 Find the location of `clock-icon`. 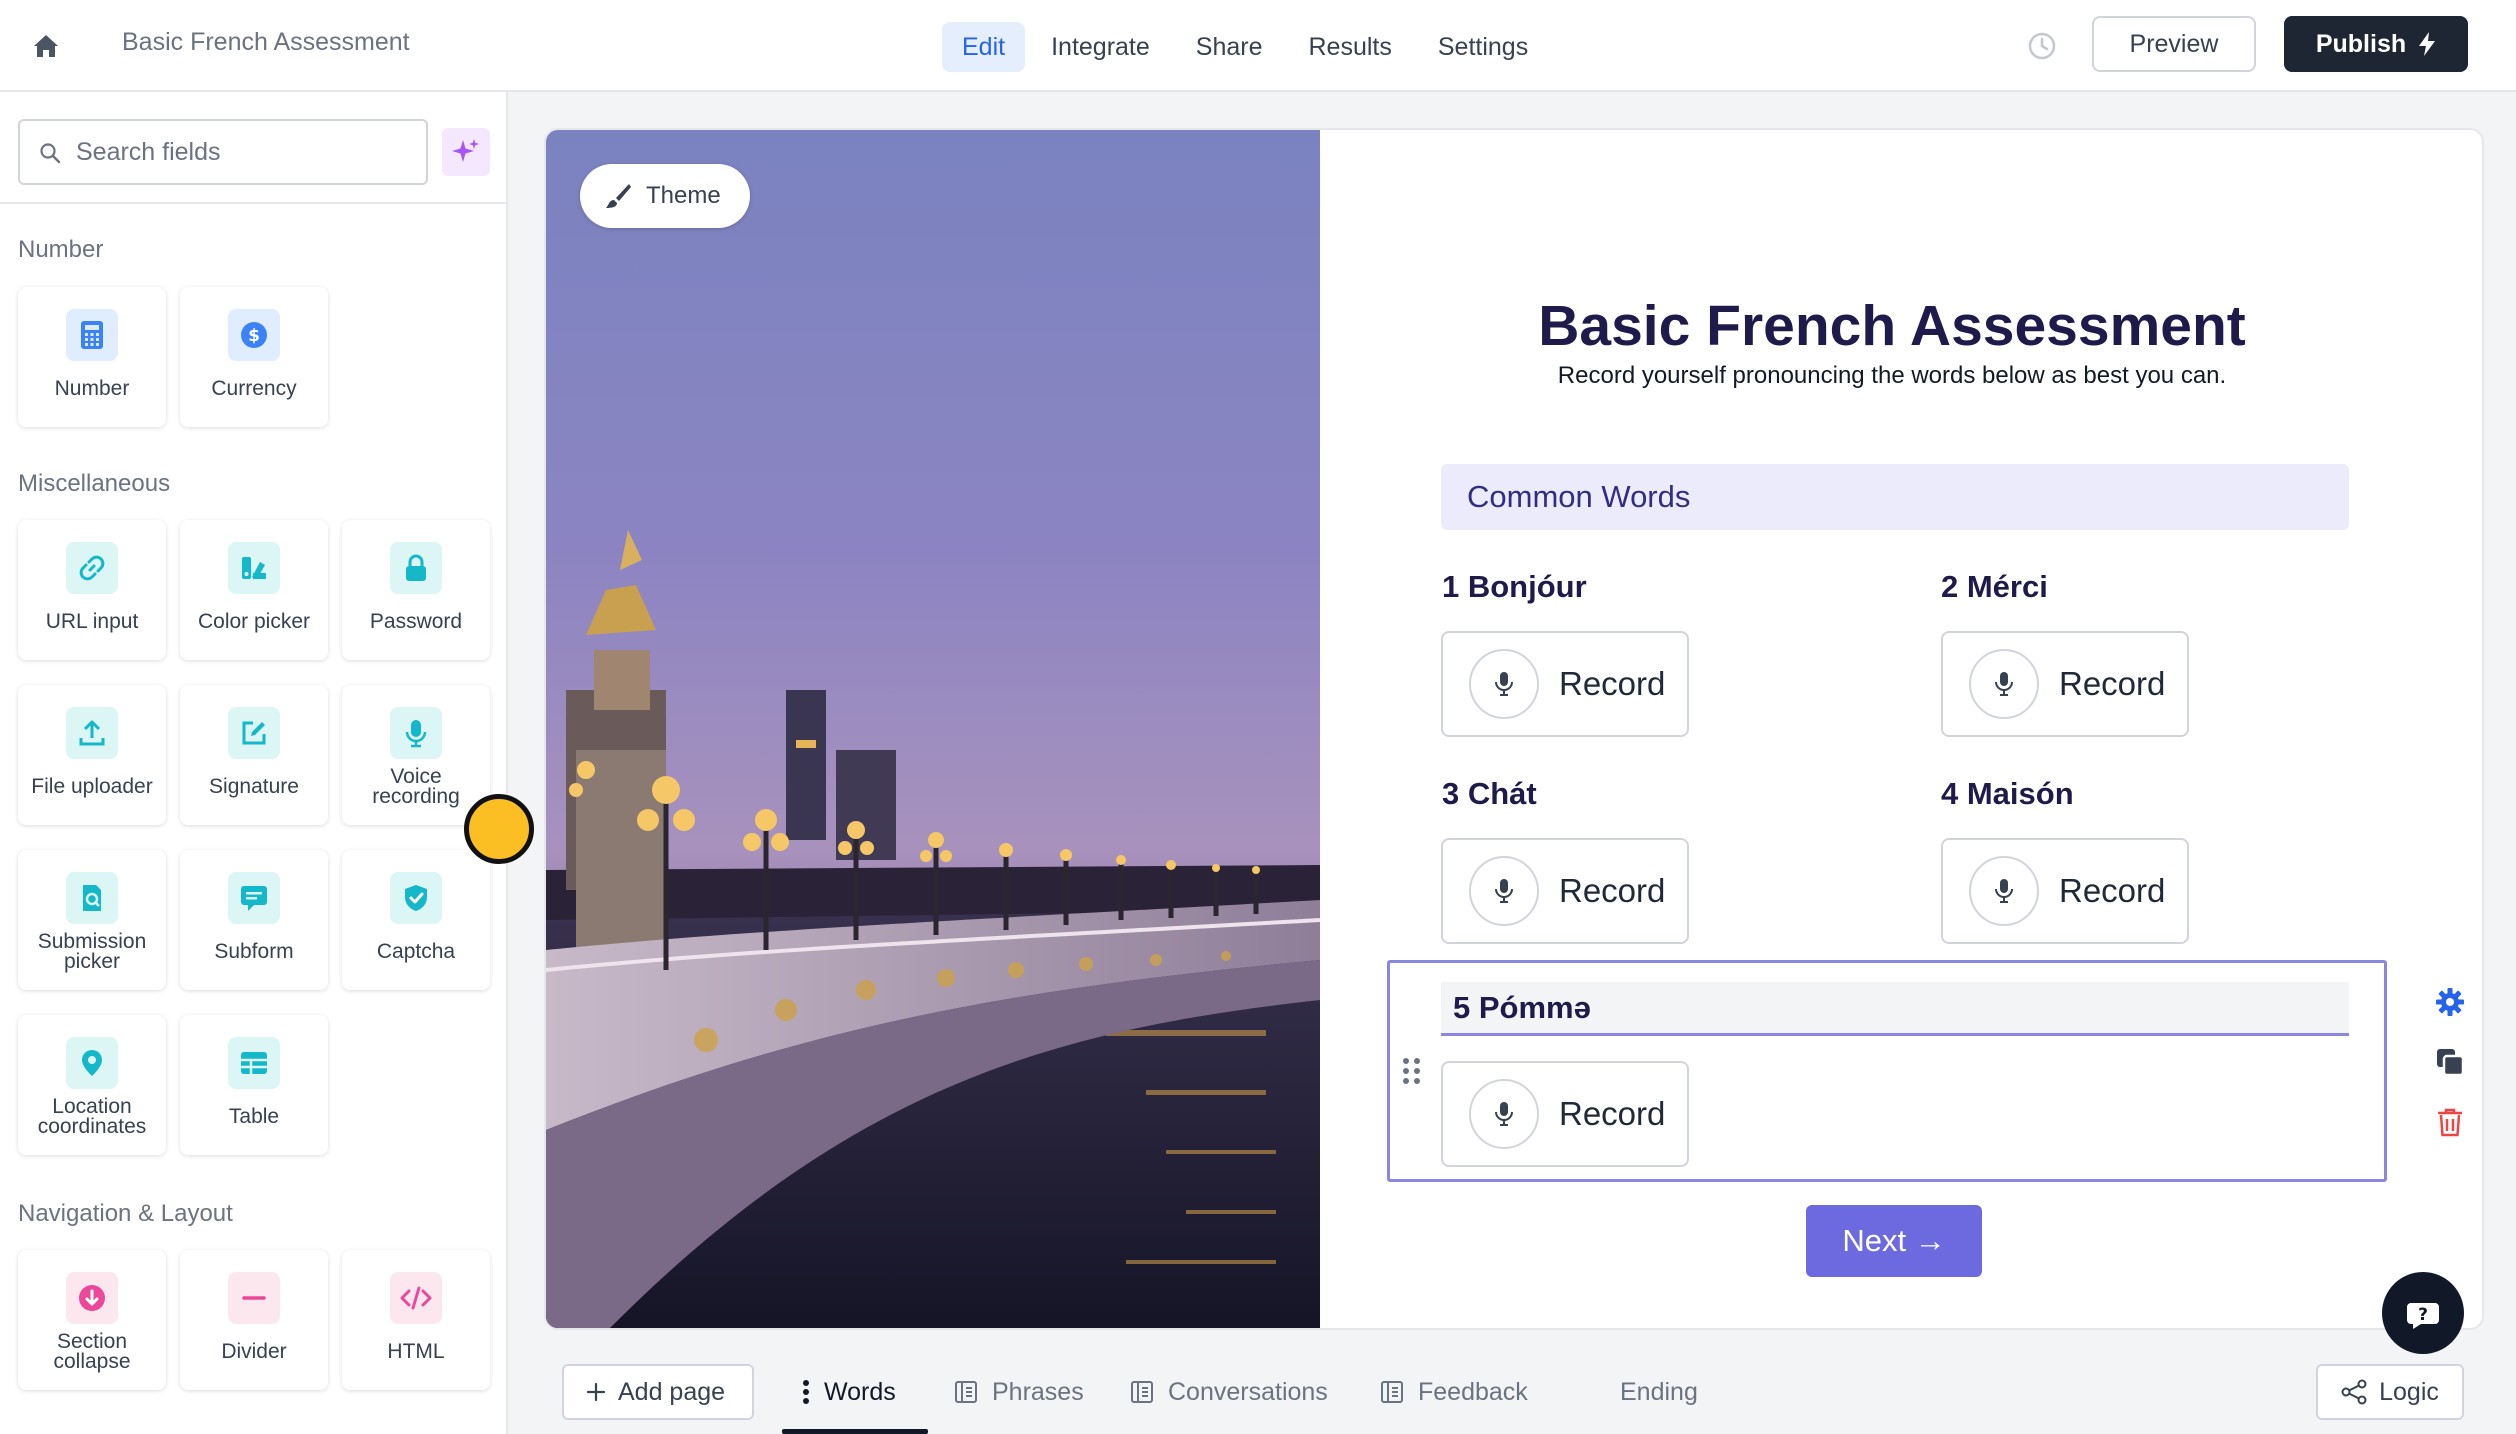

clock-icon is located at coordinates (2042, 46).